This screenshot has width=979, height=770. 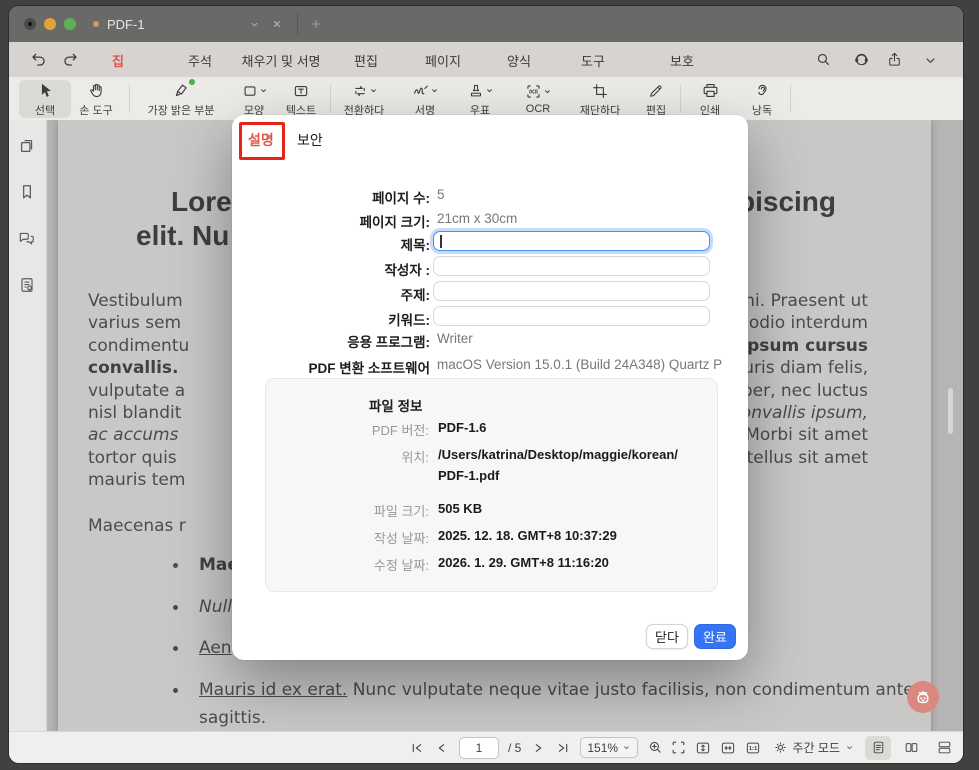 What do you see at coordinates (950, 411) in the screenshot?
I see `vertical-scrollbar-thumb` at bounding box center [950, 411].